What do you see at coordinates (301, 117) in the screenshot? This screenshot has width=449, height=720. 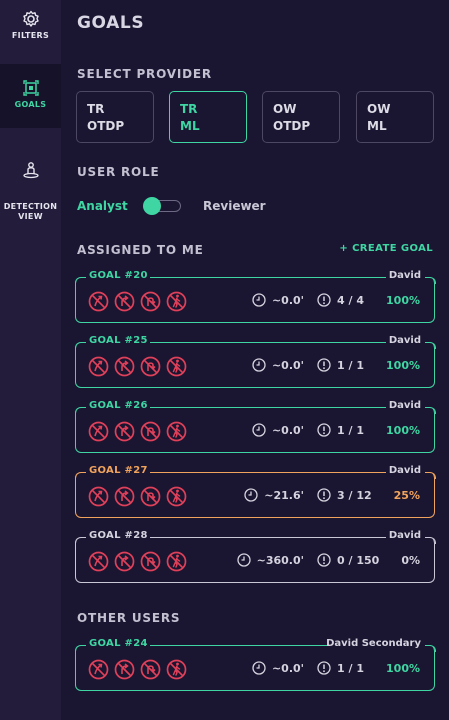 I see `provider-option-ow-otdp: OW OTDP` at bounding box center [301, 117].